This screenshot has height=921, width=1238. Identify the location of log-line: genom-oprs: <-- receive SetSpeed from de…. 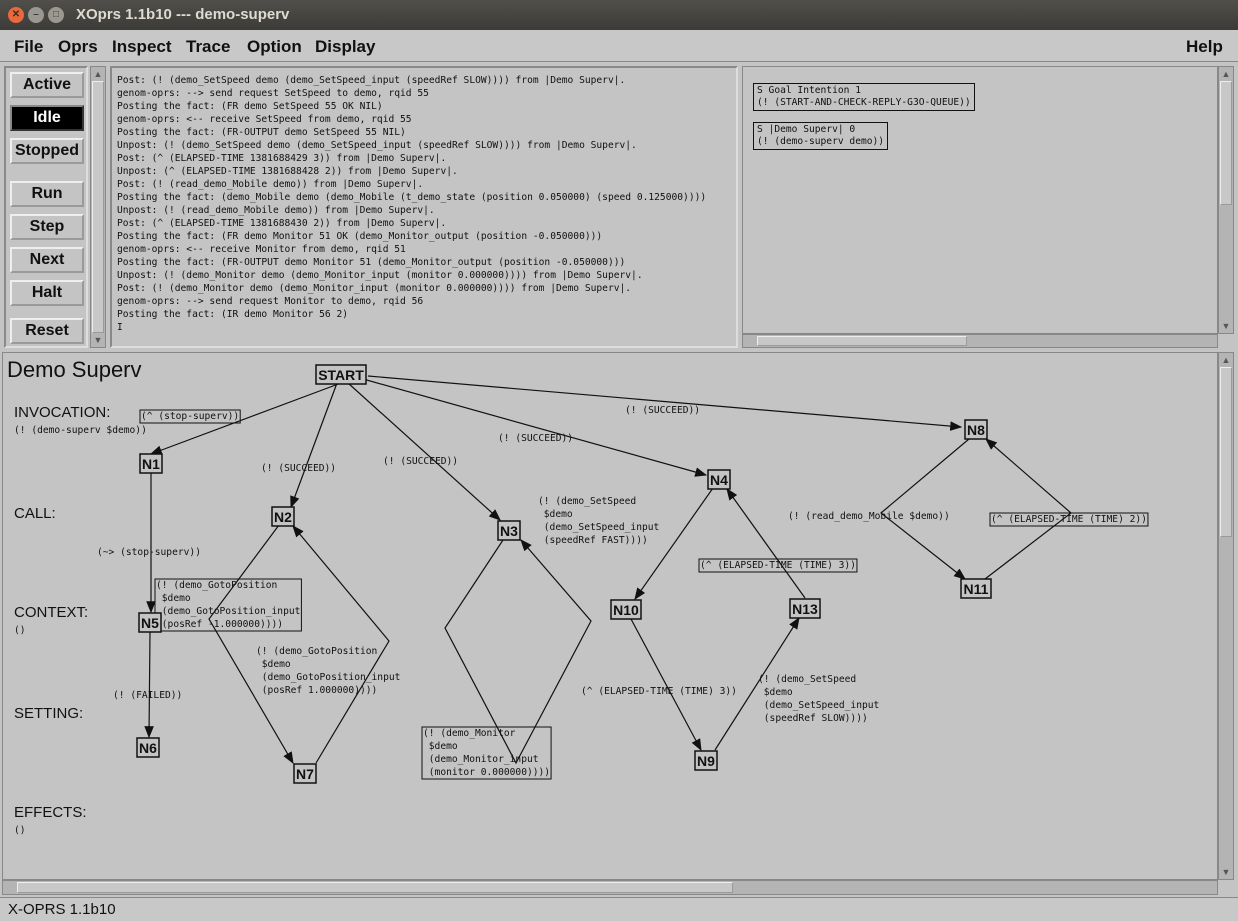
(264, 119).